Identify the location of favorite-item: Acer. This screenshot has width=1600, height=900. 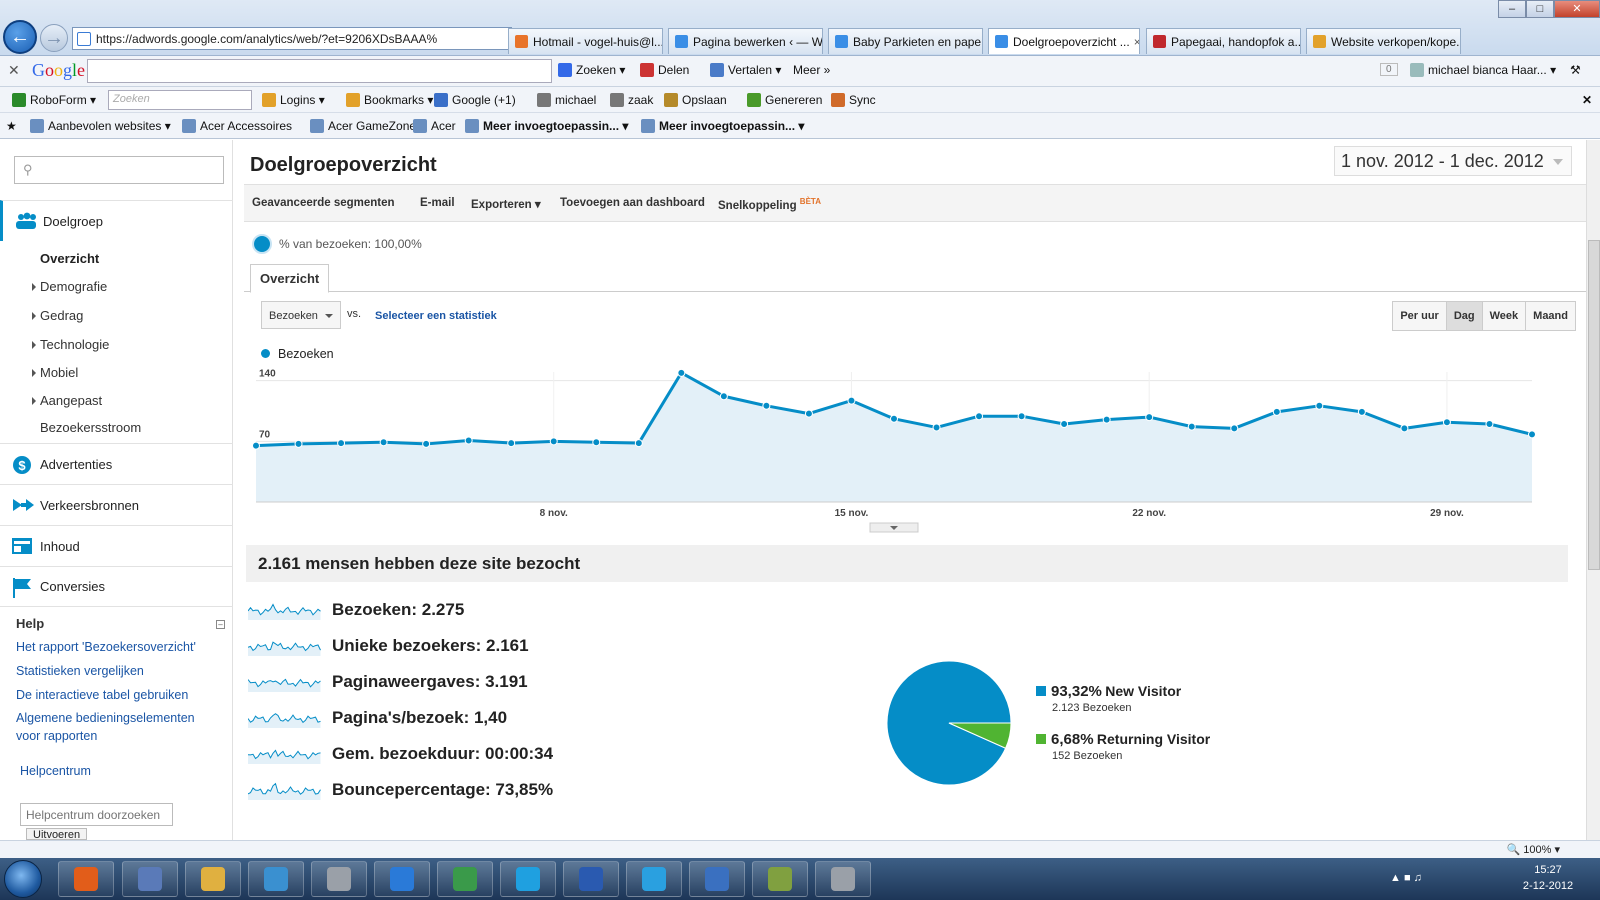
(434, 126).